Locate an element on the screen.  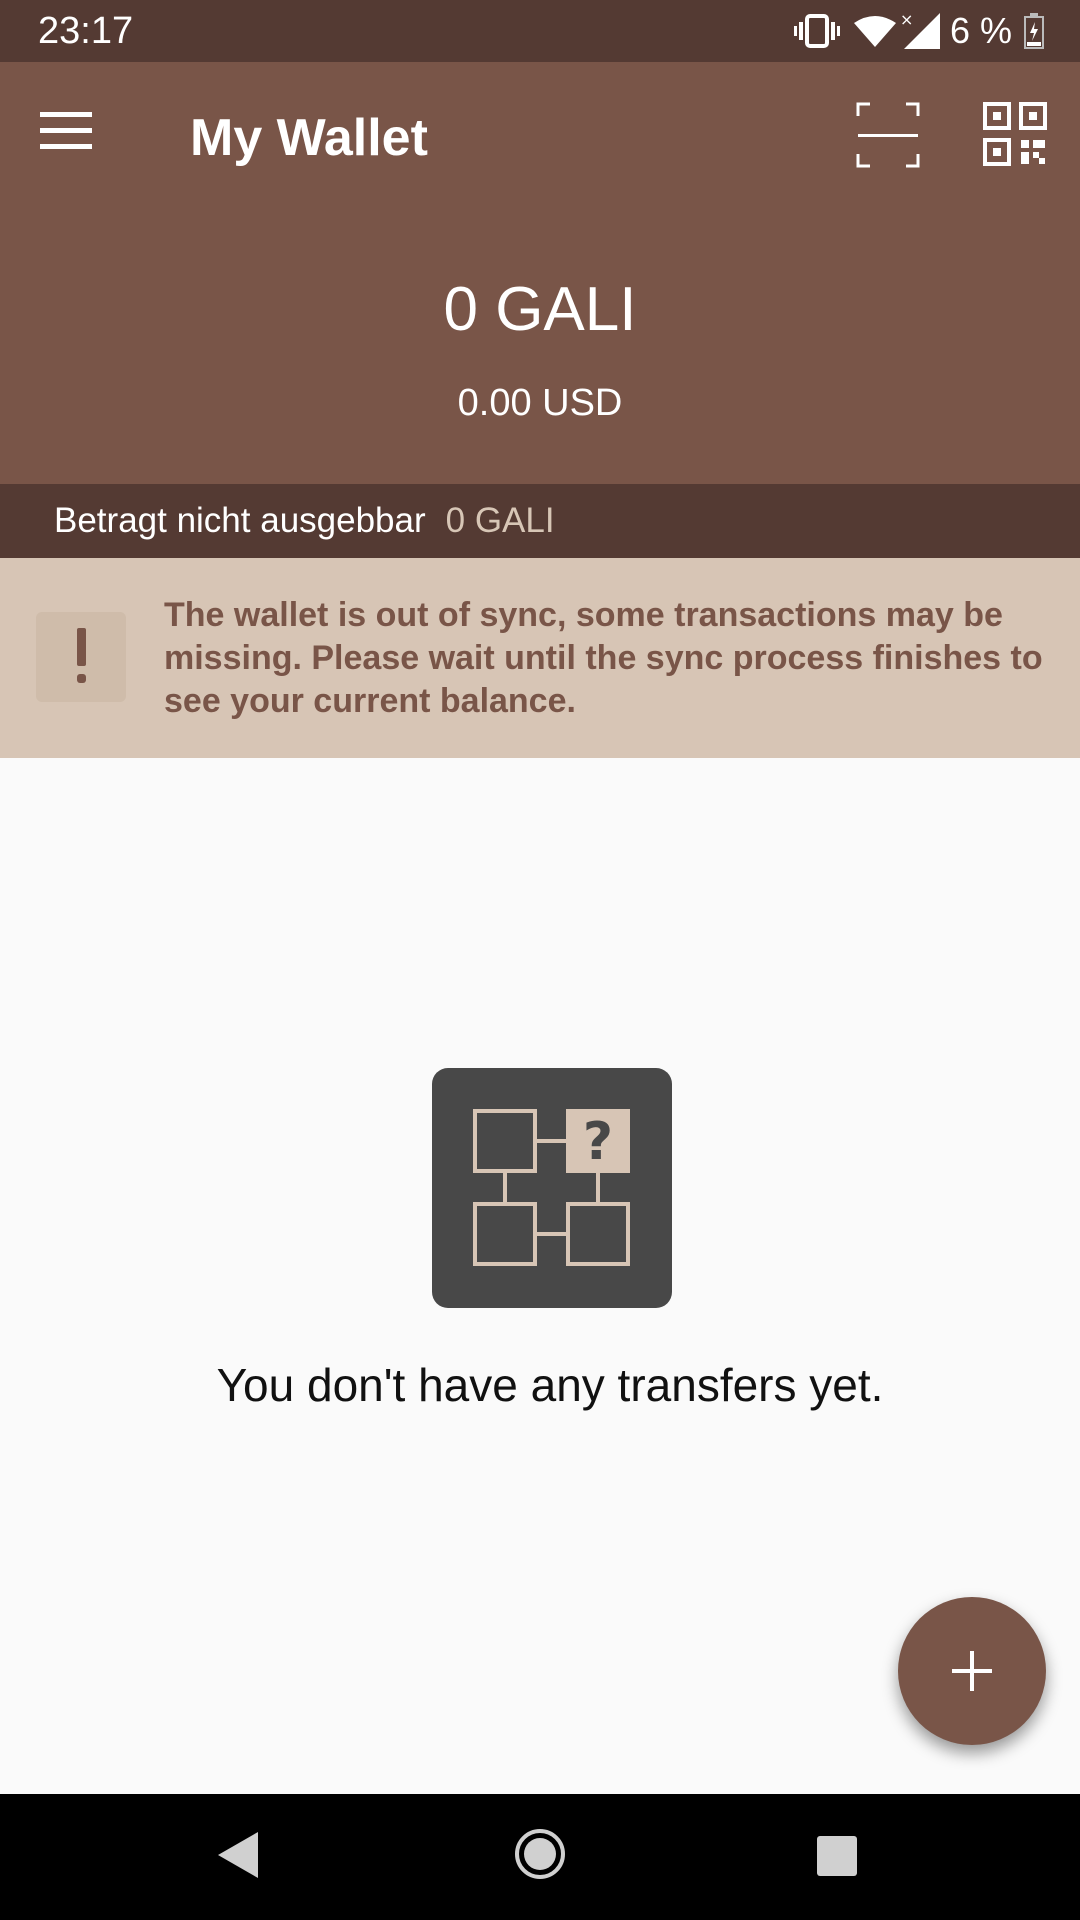
unspendable-label: Betragt nicht ausgebbar is located at coordinates (240, 520).